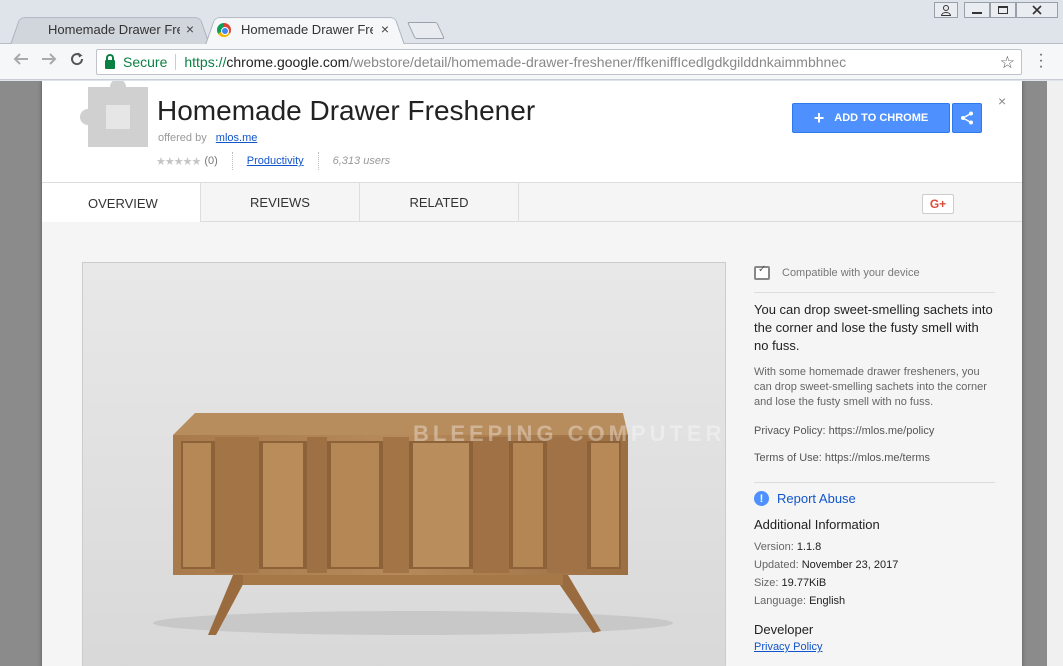 Image resolution: width=1063 pixels, height=666 pixels. What do you see at coordinates (49, 59) in the screenshot?
I see `forward-arrow-icon` at bounding box center [49, 59].